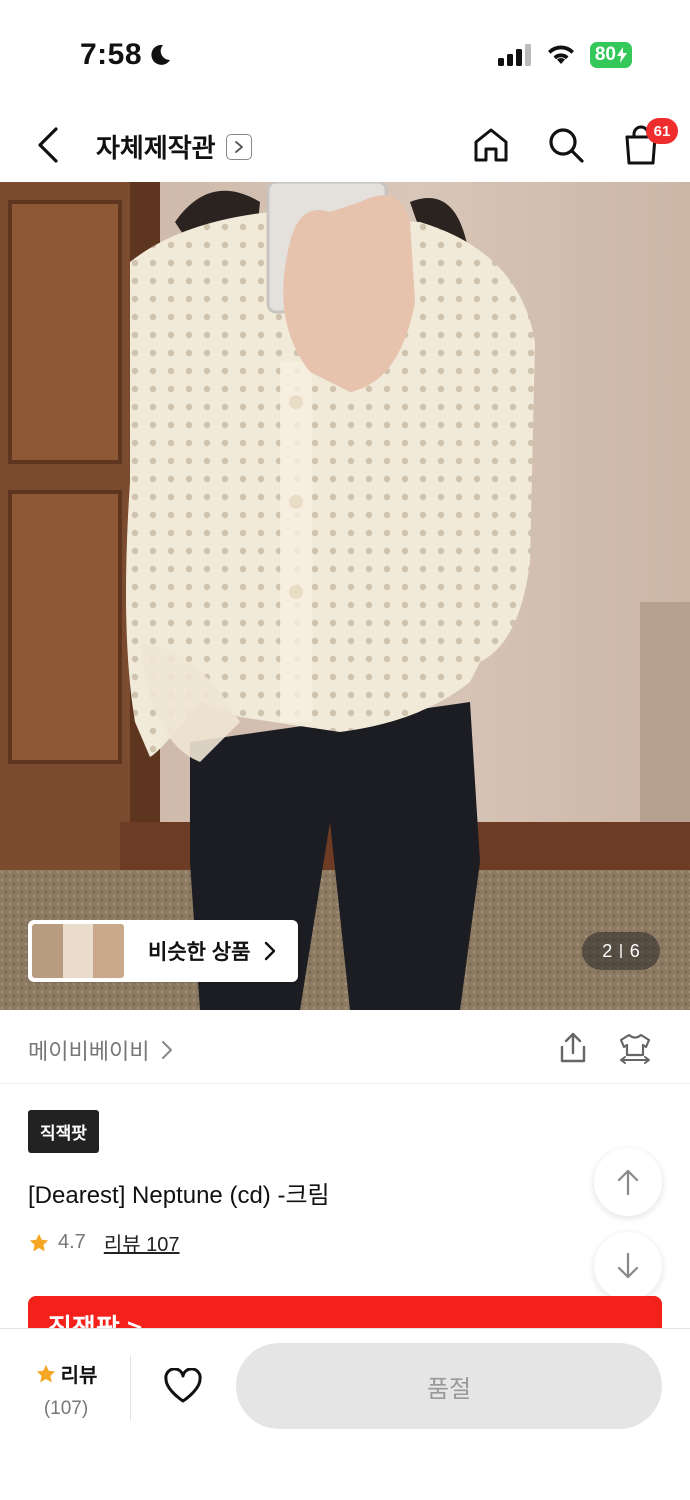 The image size is (690, 1500). I want to click on arrow-down-icon, so click(628, 1265).